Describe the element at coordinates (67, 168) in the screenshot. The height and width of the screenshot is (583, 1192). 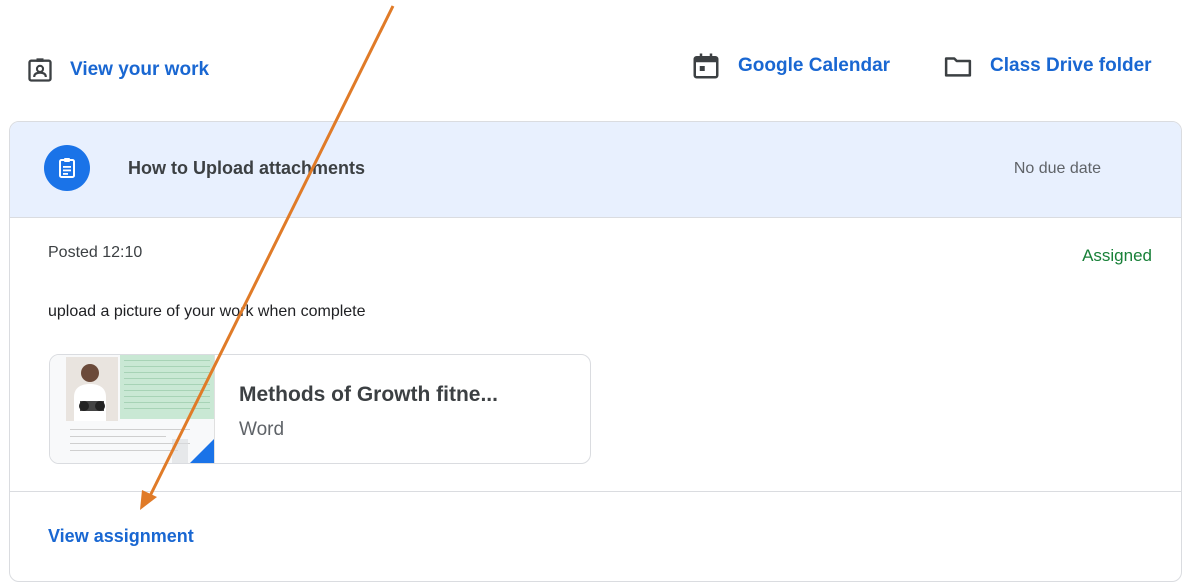
I see `assignment-icon` at that location.